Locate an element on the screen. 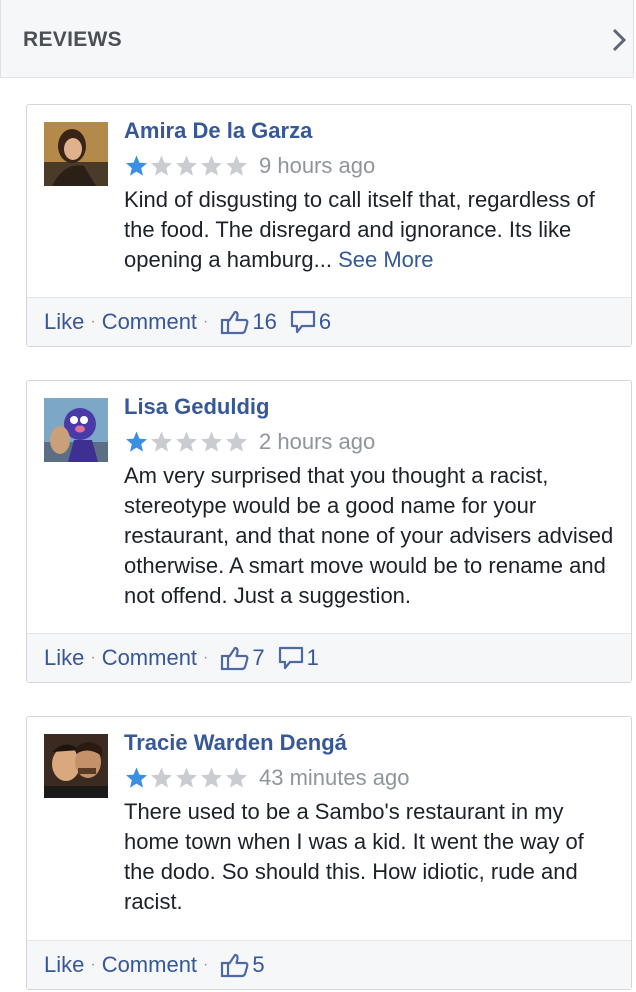  comment-count: 6 is located at coordinates (325, 321).